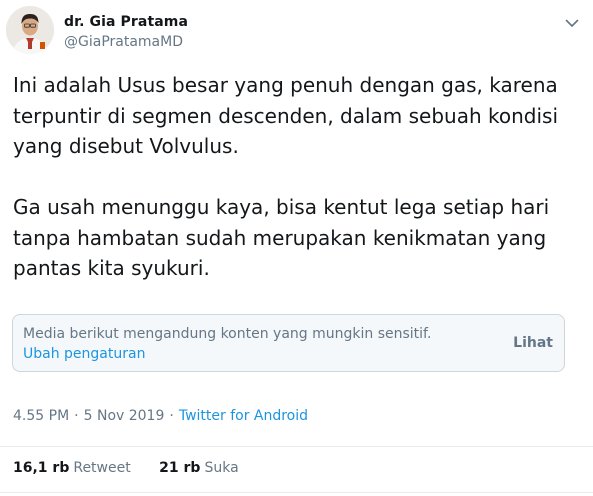 The width and height of the screenshot is (593, 496). Describe the element at coordinates (126, 22) in the screenshot. I see `author-name: dr. Gia Pratama` at that location.